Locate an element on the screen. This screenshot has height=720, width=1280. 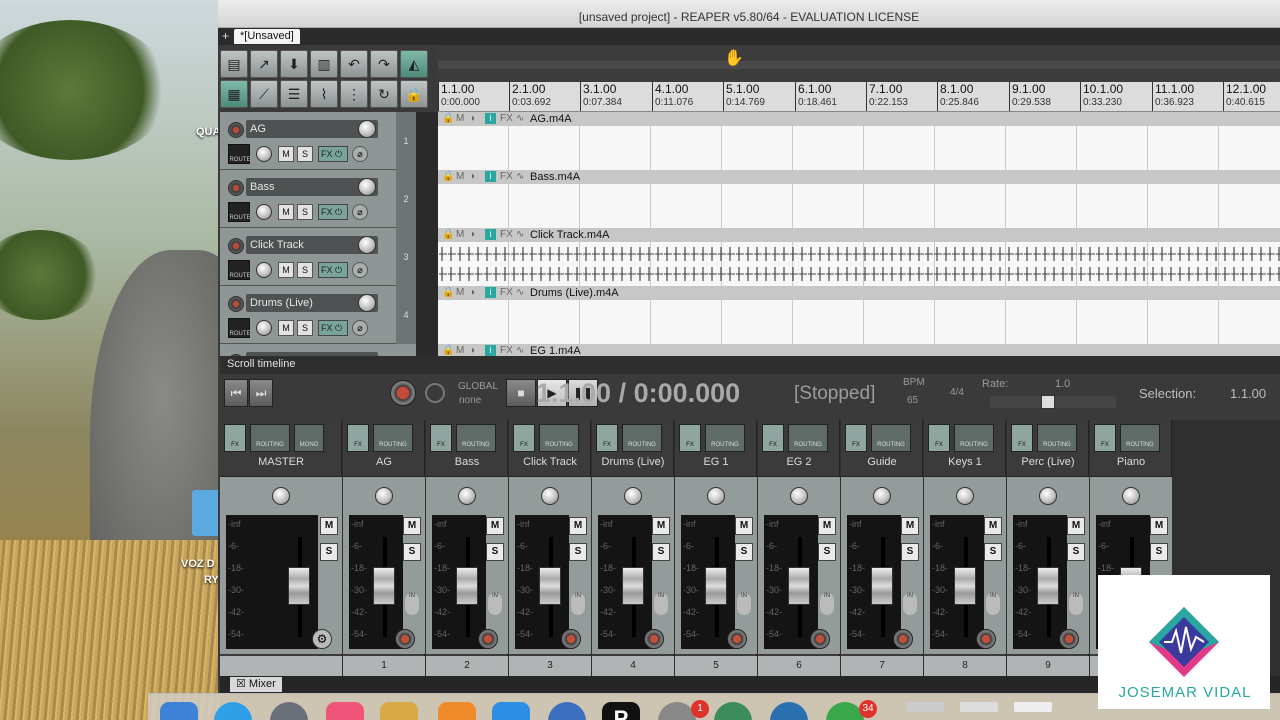
volume-knob is located at coordinates (367, 129).